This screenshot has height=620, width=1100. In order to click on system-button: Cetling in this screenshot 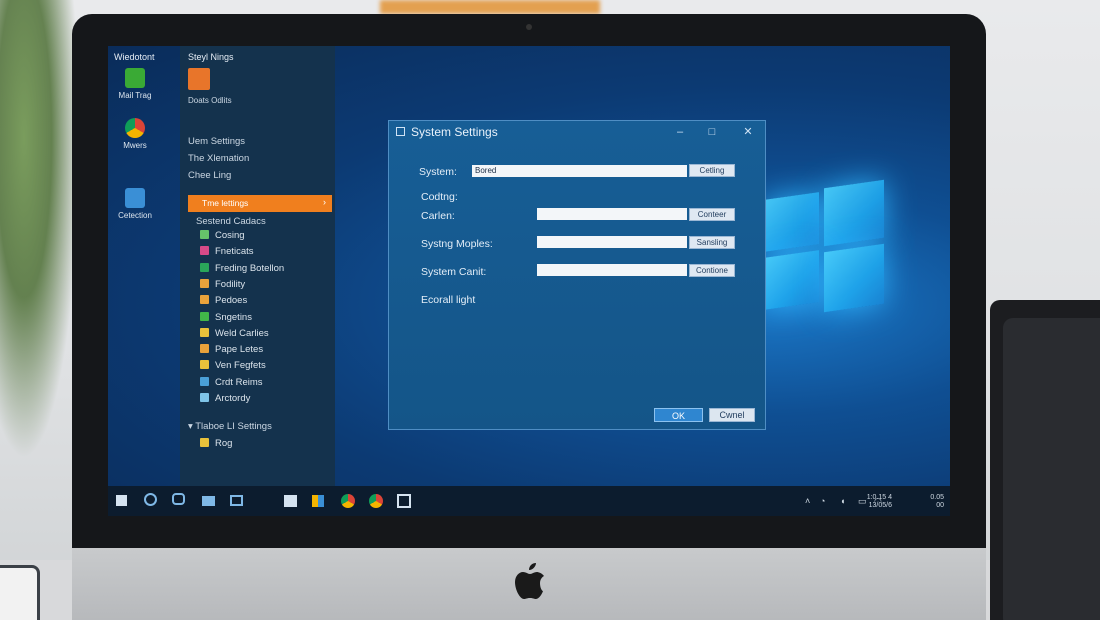, I will do `click(712, 170)`.